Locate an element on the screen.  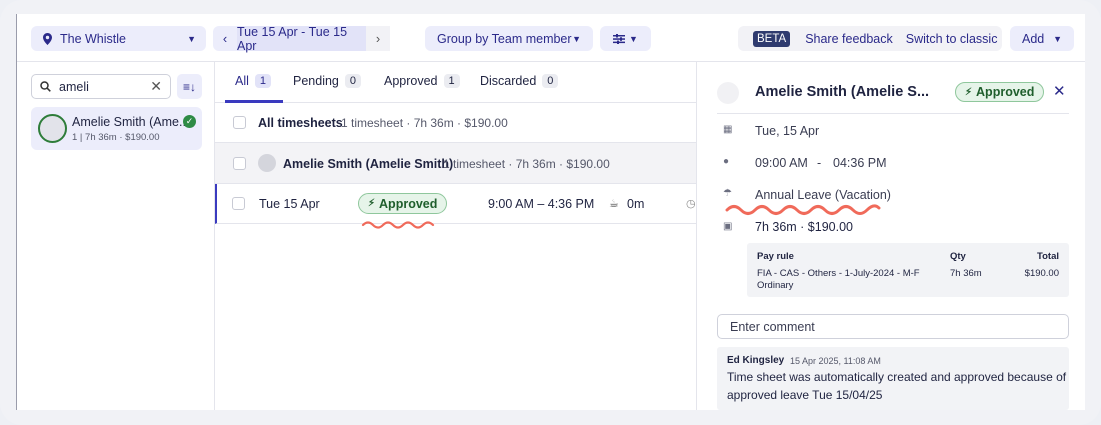
coffee-icon: ☕︎ is located at coordinates (614, 204).